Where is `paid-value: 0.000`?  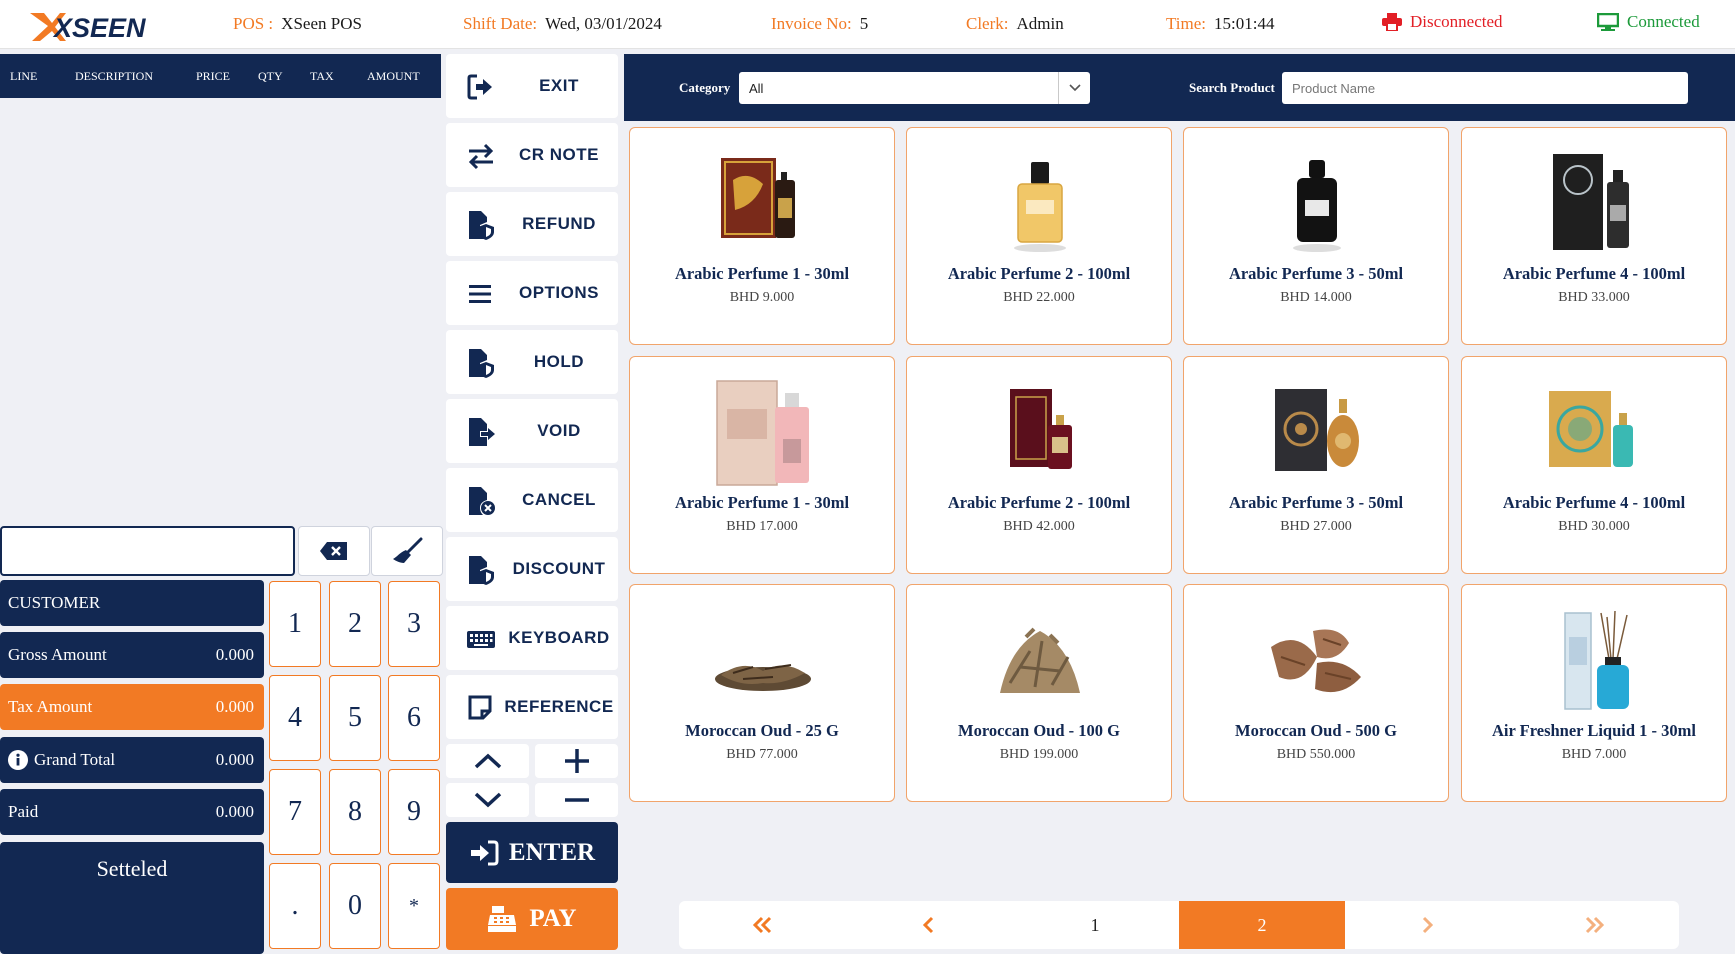 paid-value: 0.000 is located at coordinates (234, 811).